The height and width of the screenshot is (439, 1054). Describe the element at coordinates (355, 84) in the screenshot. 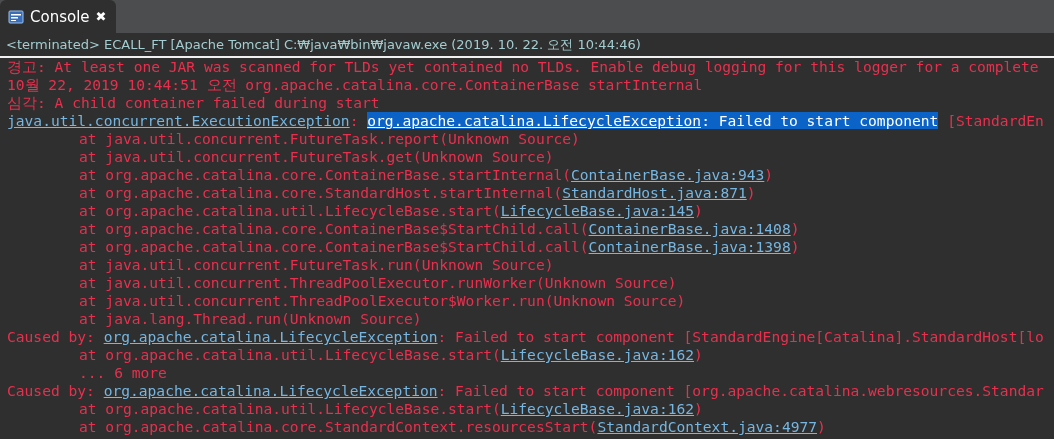

I see `log-text: 10월 22, 2019 10:44:51 오전 org.apache.catalina.core.ContainerBase startInternal` at that location.